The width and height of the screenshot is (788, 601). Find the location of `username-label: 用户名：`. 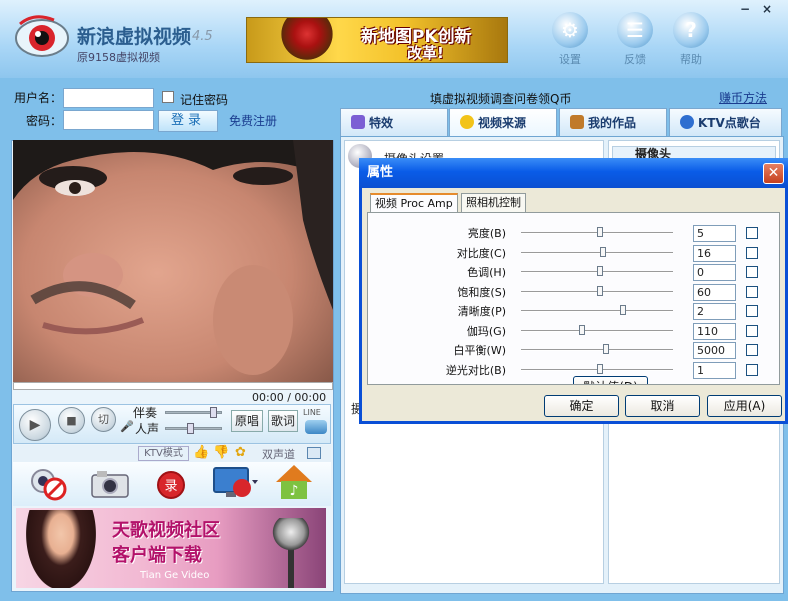

username-label: 用户名： is located at coordinates (38, 98).